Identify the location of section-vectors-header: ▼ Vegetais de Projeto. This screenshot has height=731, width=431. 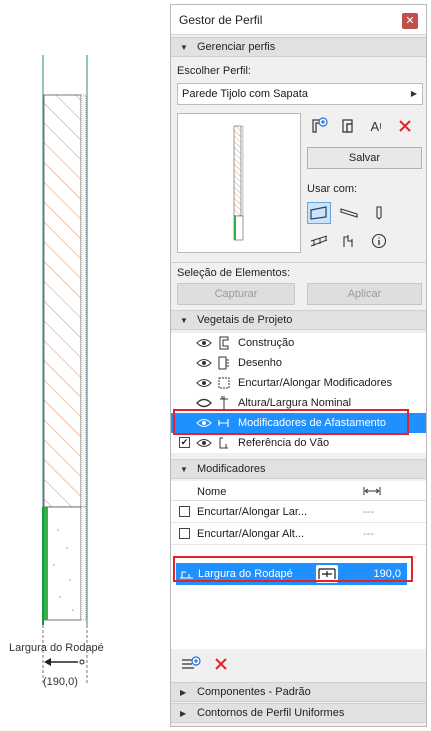
(298, 320).